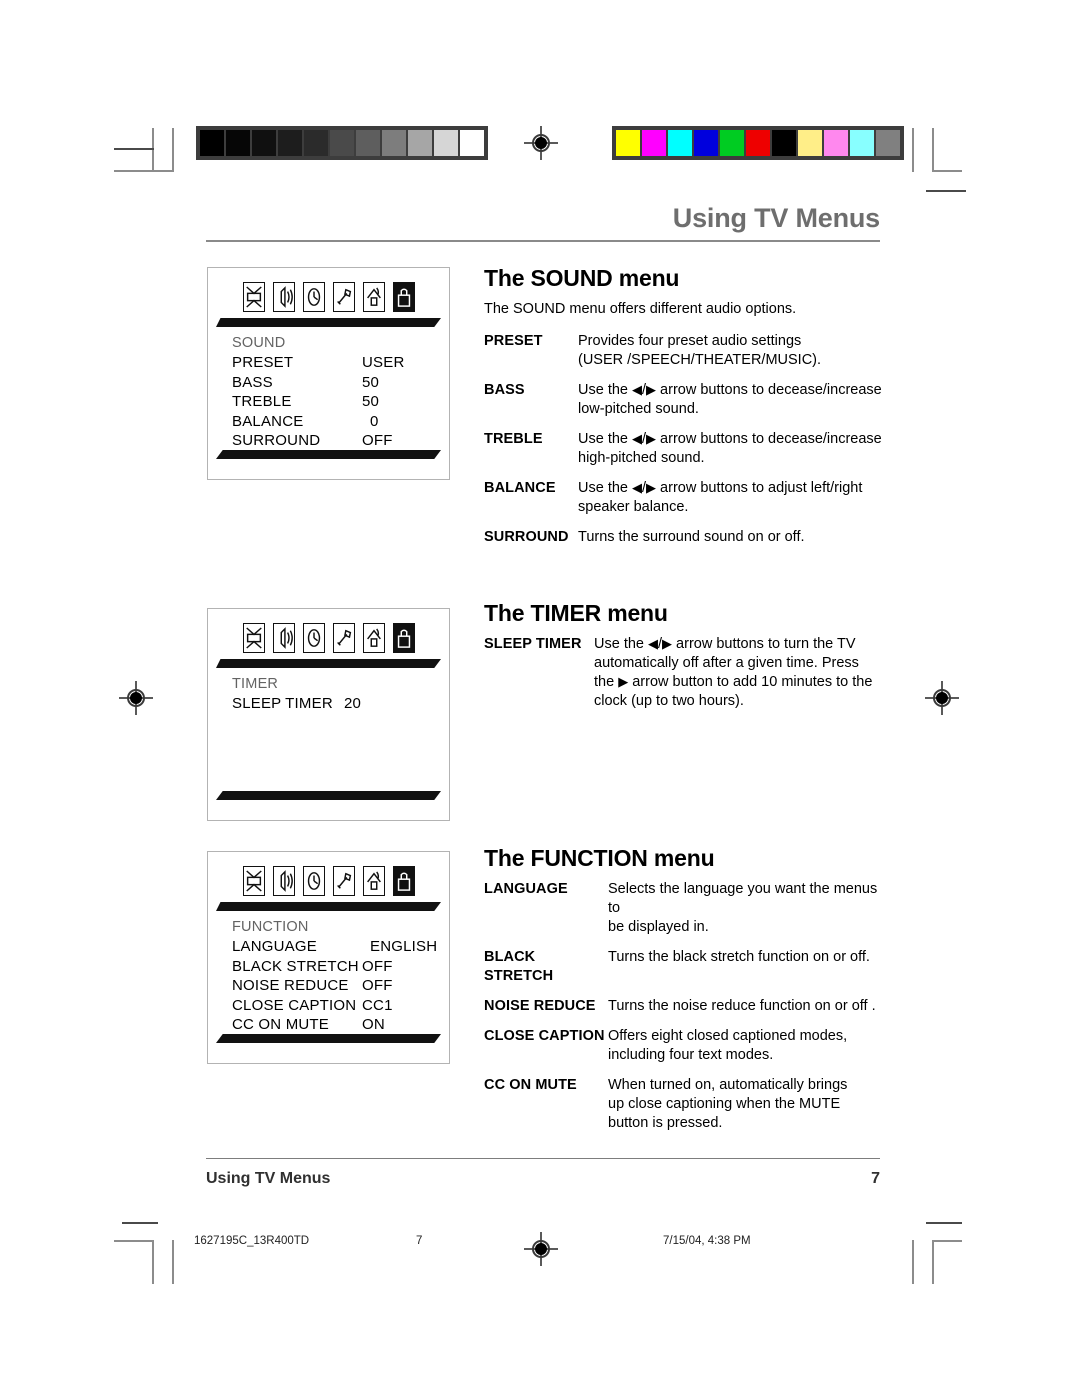 This screenshot has height=1397, width=1080. I want to click on timer-heading: The TIMER menu, so click(576, 613).